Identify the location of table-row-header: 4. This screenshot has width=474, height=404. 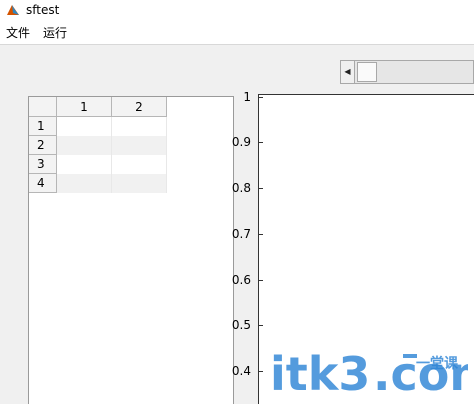
(43, 183).